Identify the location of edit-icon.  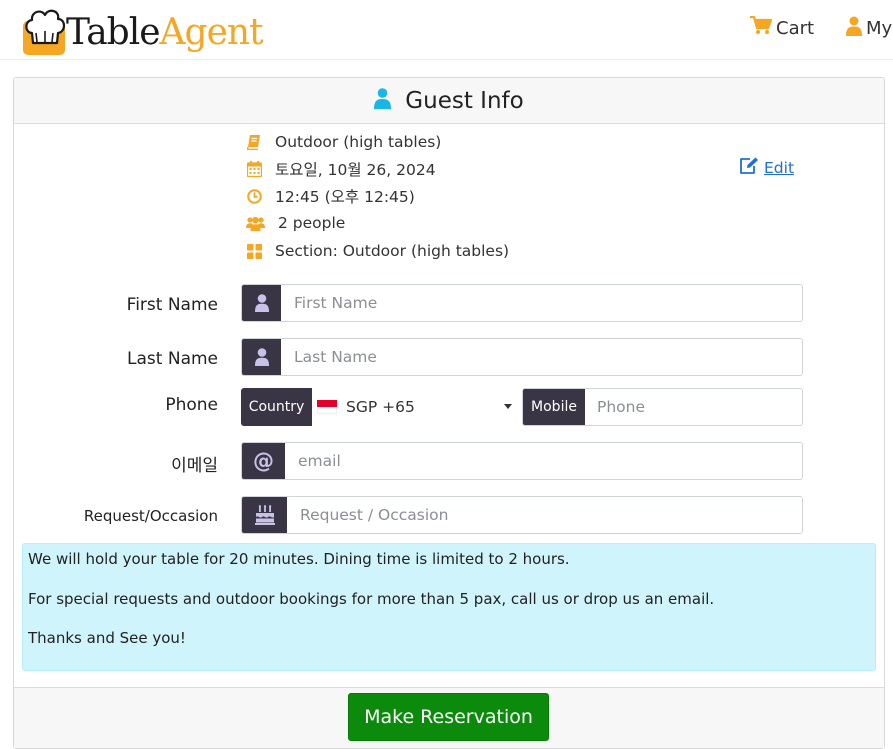
(751, 167).